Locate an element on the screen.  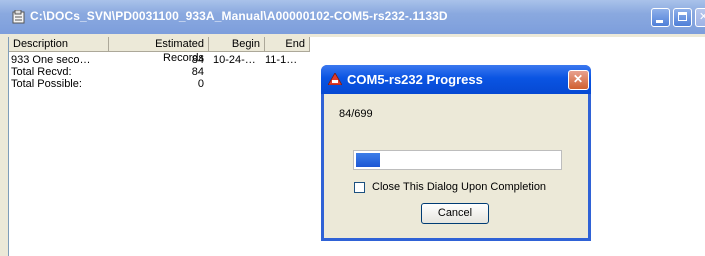
close-on-completion-label: Close This Dialog Upon Completion is located at coordinates (459, 187).